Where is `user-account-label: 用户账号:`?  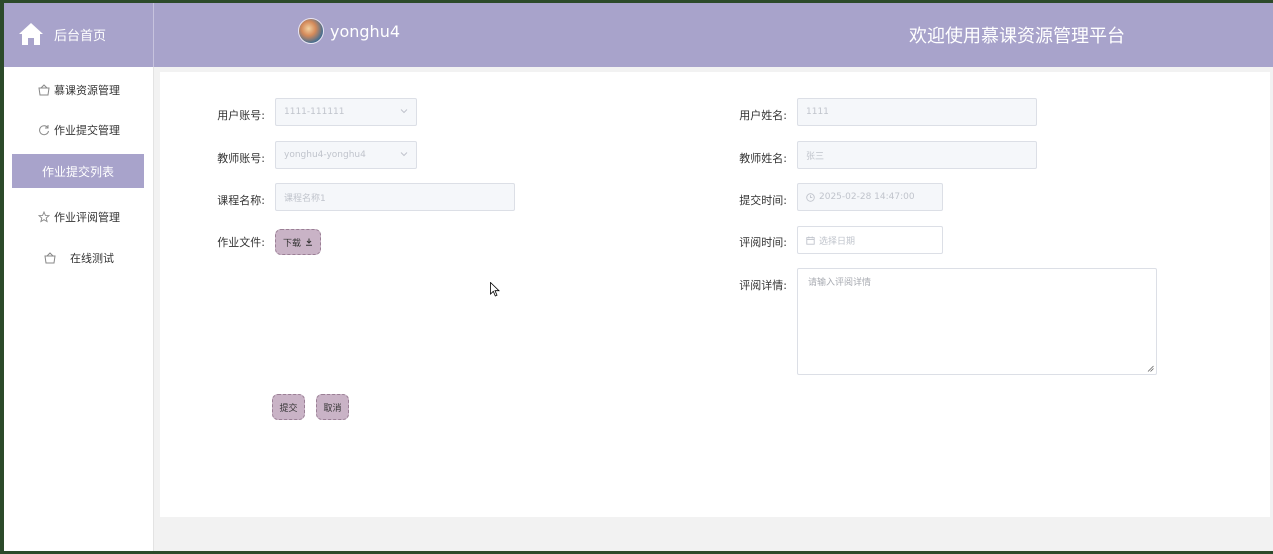
user-account-label: 用户账号: is located at coordinates (241, 115).